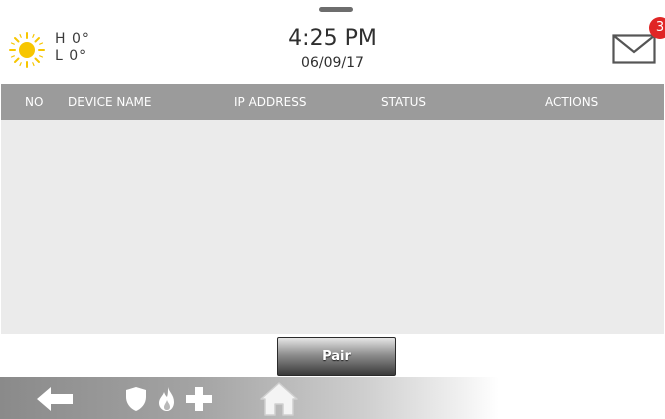  I want to click on column-header-actions: ACTIONS, so click(572, 102).